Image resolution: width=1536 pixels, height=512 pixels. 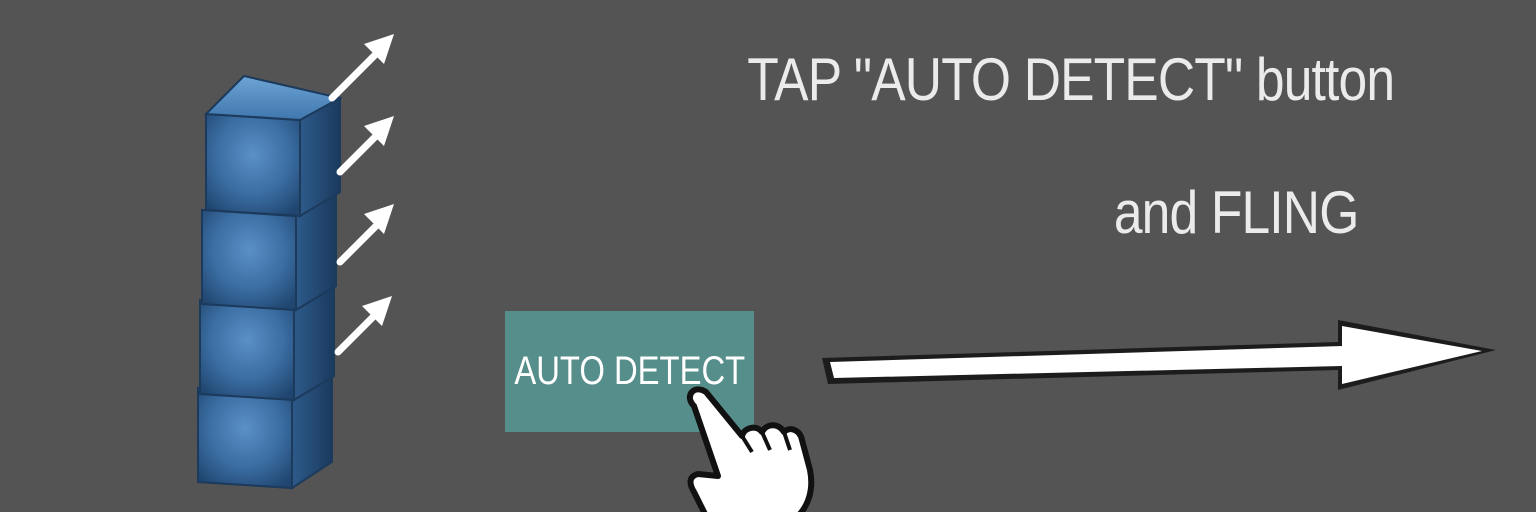 I want to click on fling-right-arrow-icon, so click(x=1159, y=355).